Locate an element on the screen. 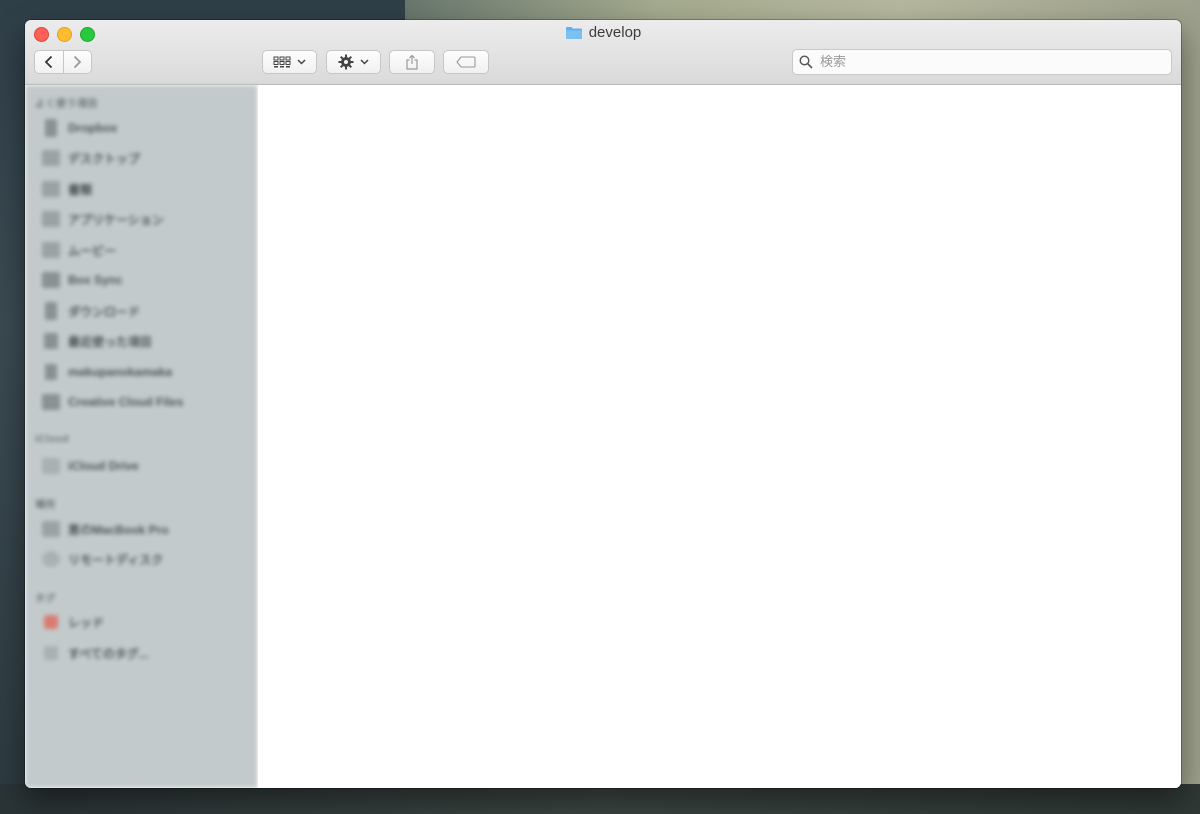  sidebar-item-remote-disc: リモートディスク is located at coordinates (102, 559).